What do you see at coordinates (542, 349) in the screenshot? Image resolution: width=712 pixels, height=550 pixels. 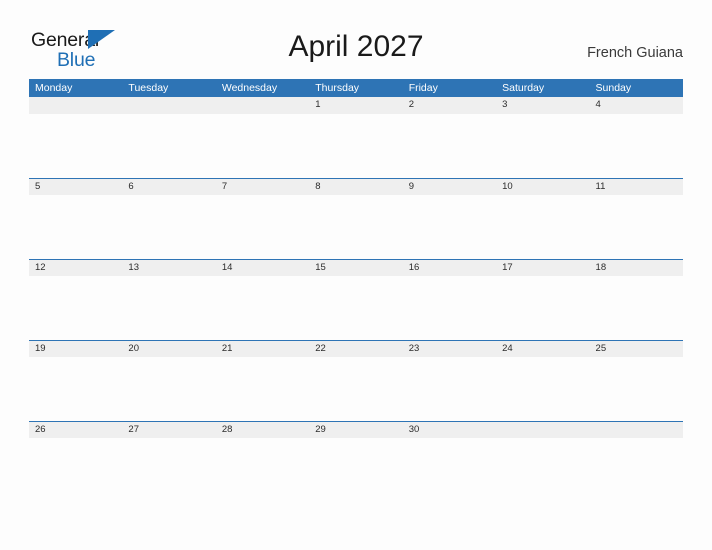 I see `day-cell-number: 24` at bounding box center [542, 349].